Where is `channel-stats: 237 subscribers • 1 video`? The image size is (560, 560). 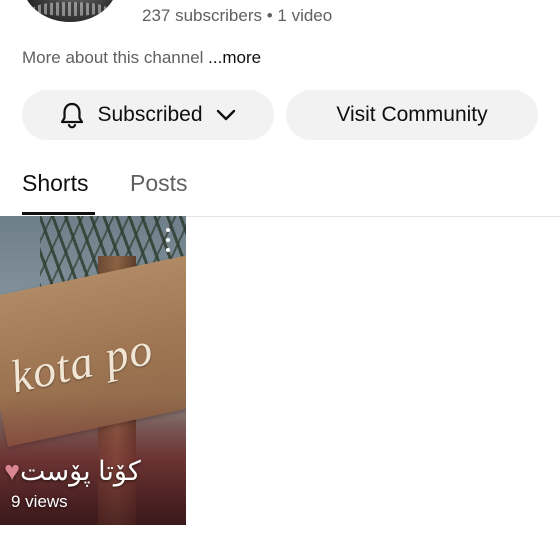 channel-stats: 237 subscribers • 1 video is located at coordinates (237, 15).